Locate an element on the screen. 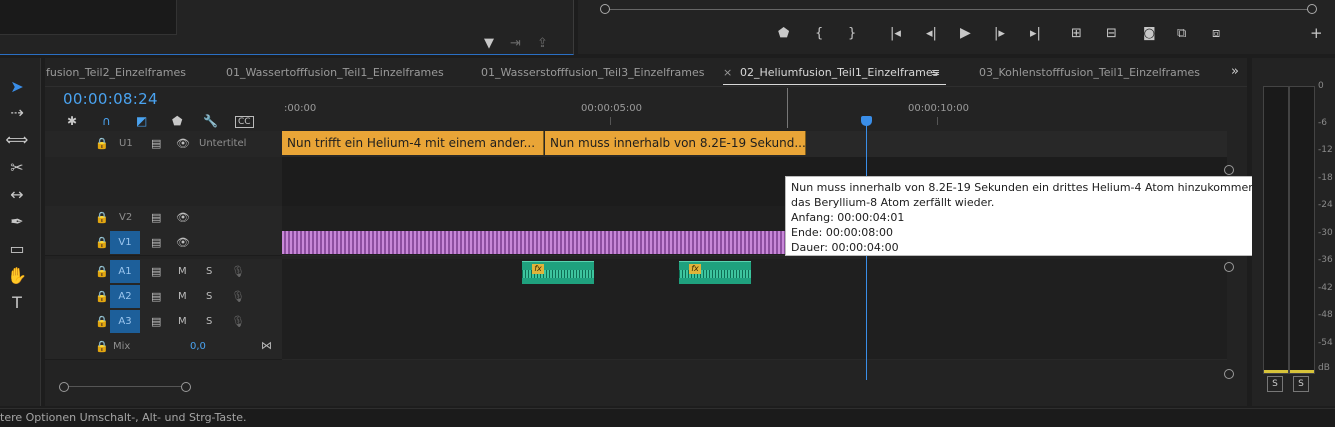 The width and height of the screenshot is (1335, 427). mark-out-icon: } is located at coordinates (852, 34).